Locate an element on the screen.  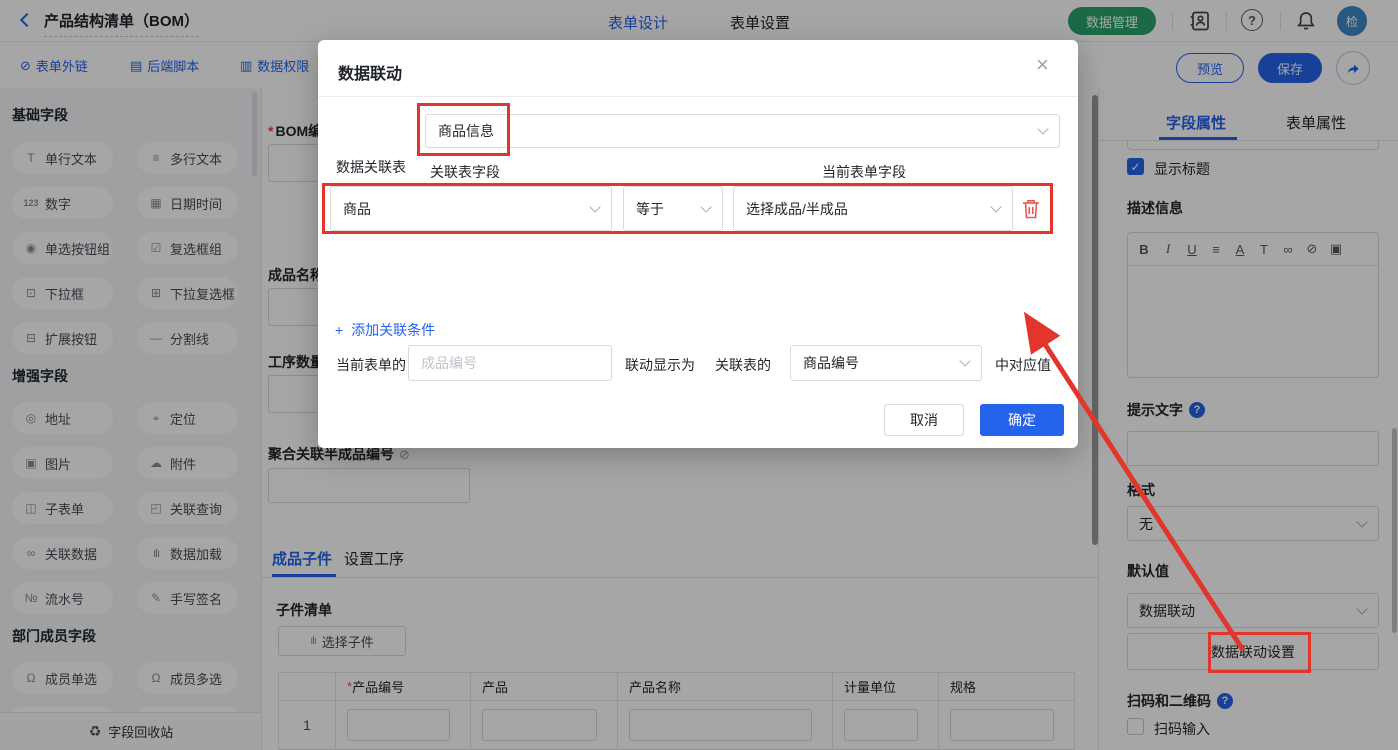
plus-icon: + is located at coordinates (339, 330).